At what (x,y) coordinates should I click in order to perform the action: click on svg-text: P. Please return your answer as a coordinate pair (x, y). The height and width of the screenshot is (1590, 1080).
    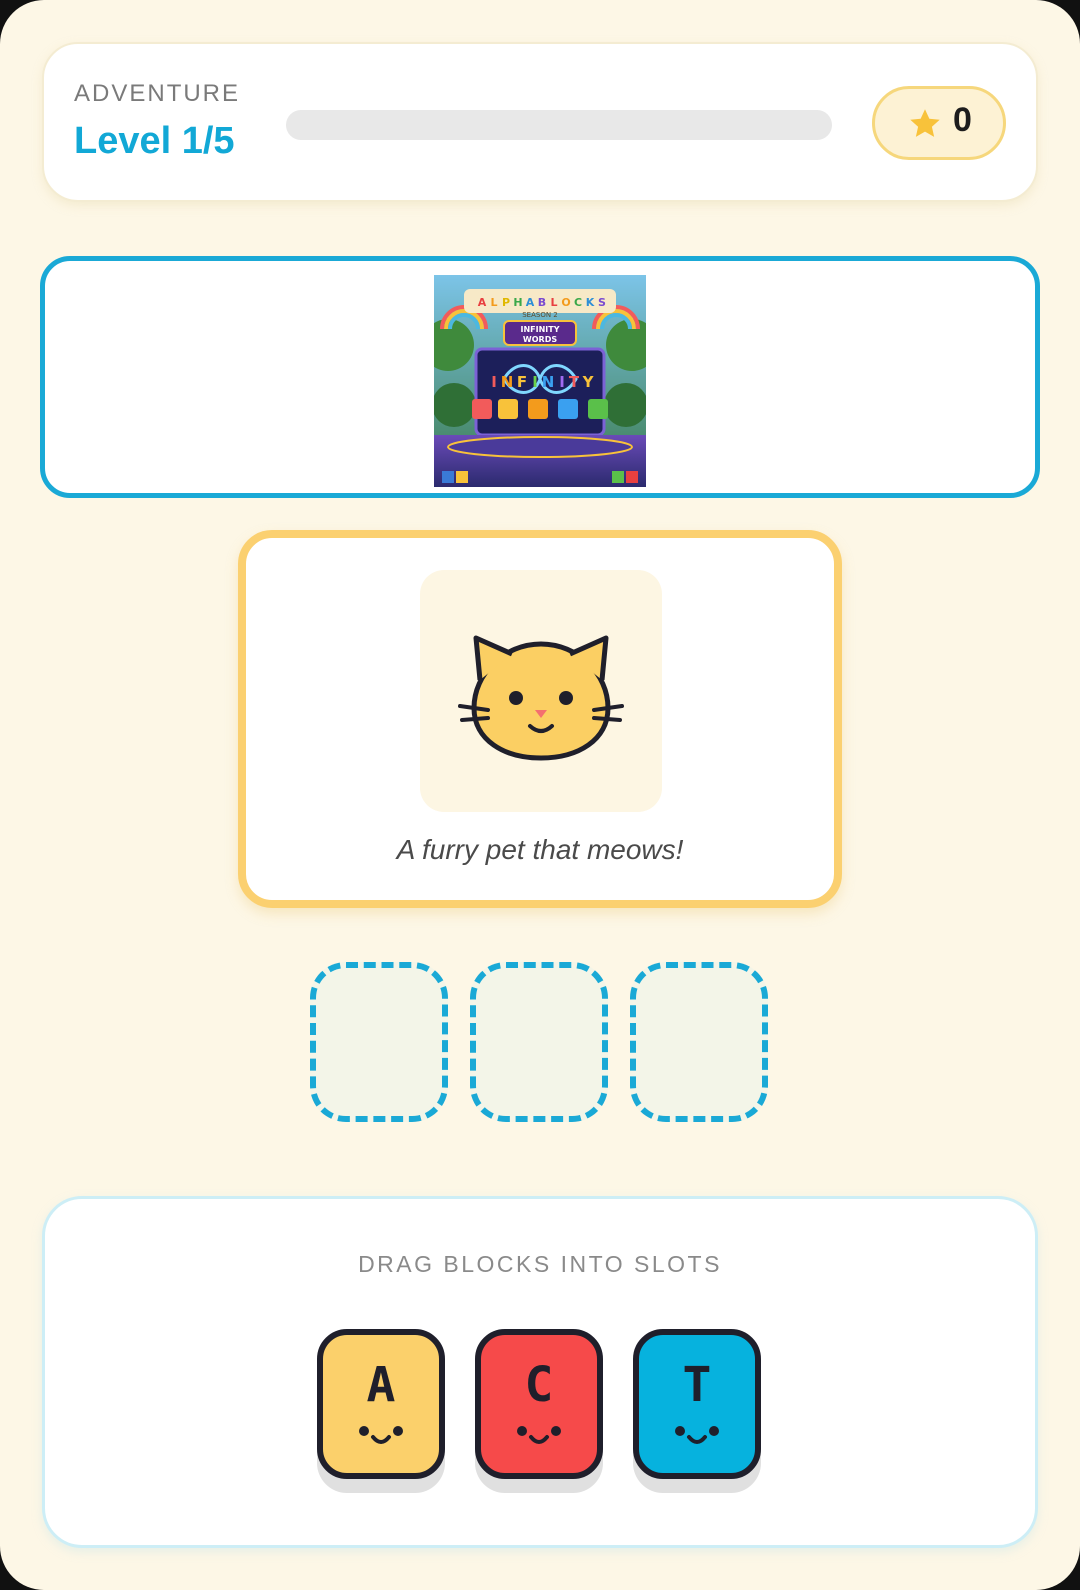
    Looking at the image, I should click on (506, 302).